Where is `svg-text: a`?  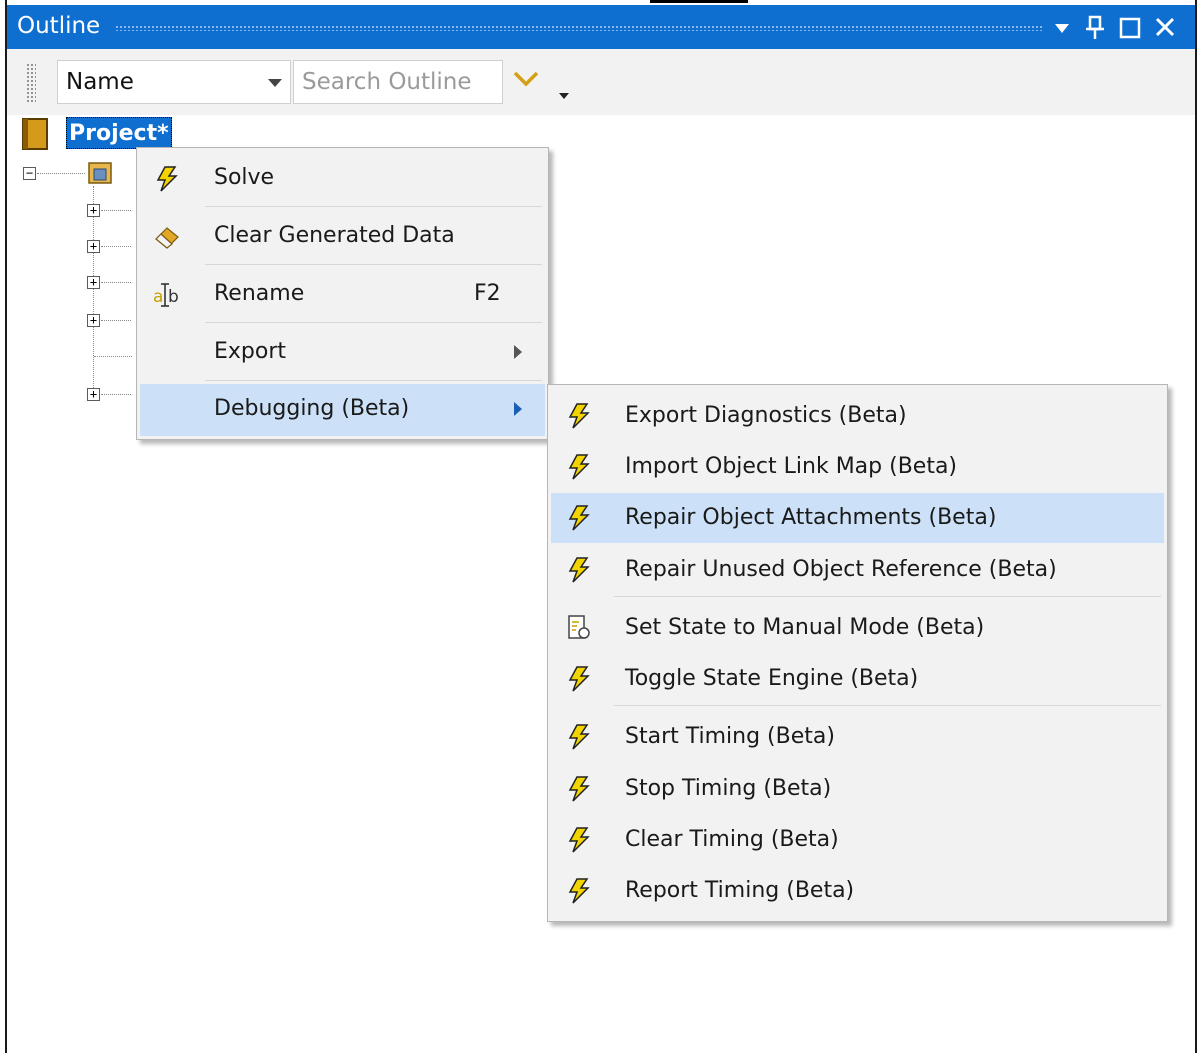 svg-text: a is located at coordinates (158, 297).